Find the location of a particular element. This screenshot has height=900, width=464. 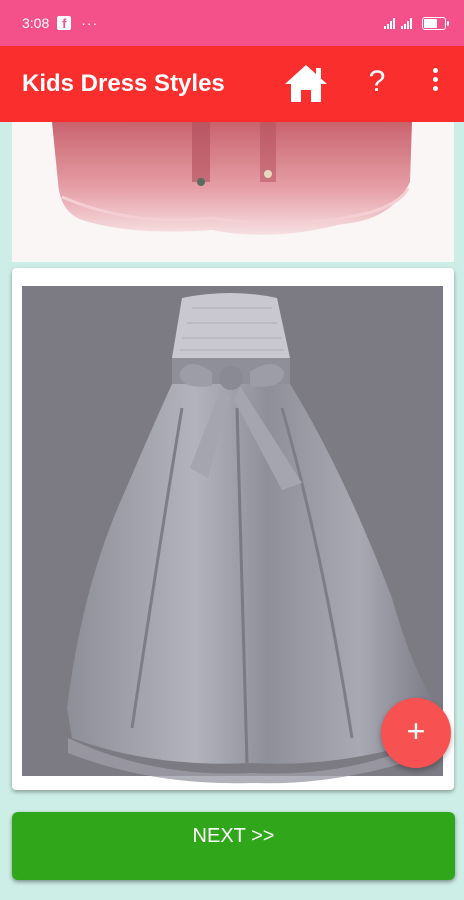

more-vert-icon is located at coordinates (435, 70).